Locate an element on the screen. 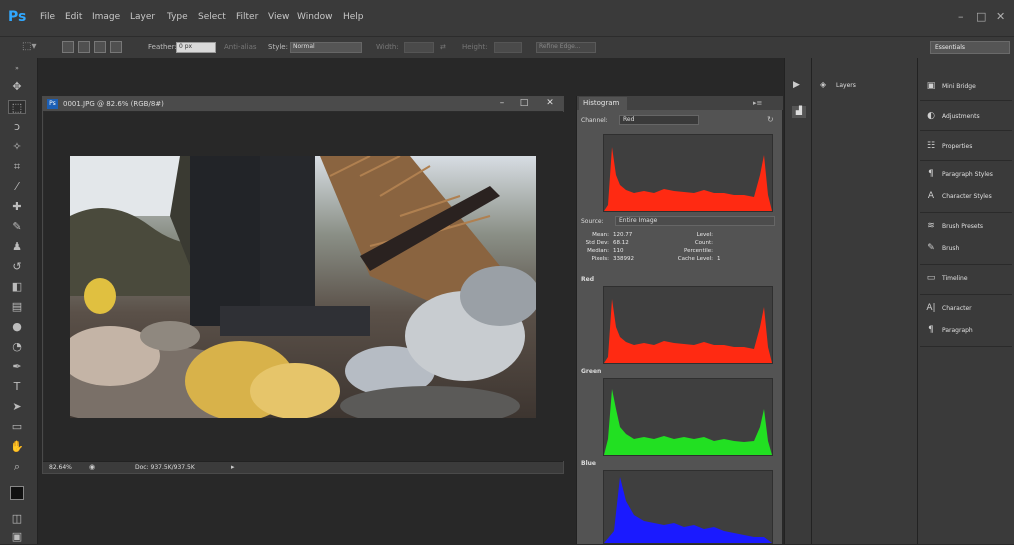  crop-tool-icon: ⌗ is located at coordinates (17, 167).